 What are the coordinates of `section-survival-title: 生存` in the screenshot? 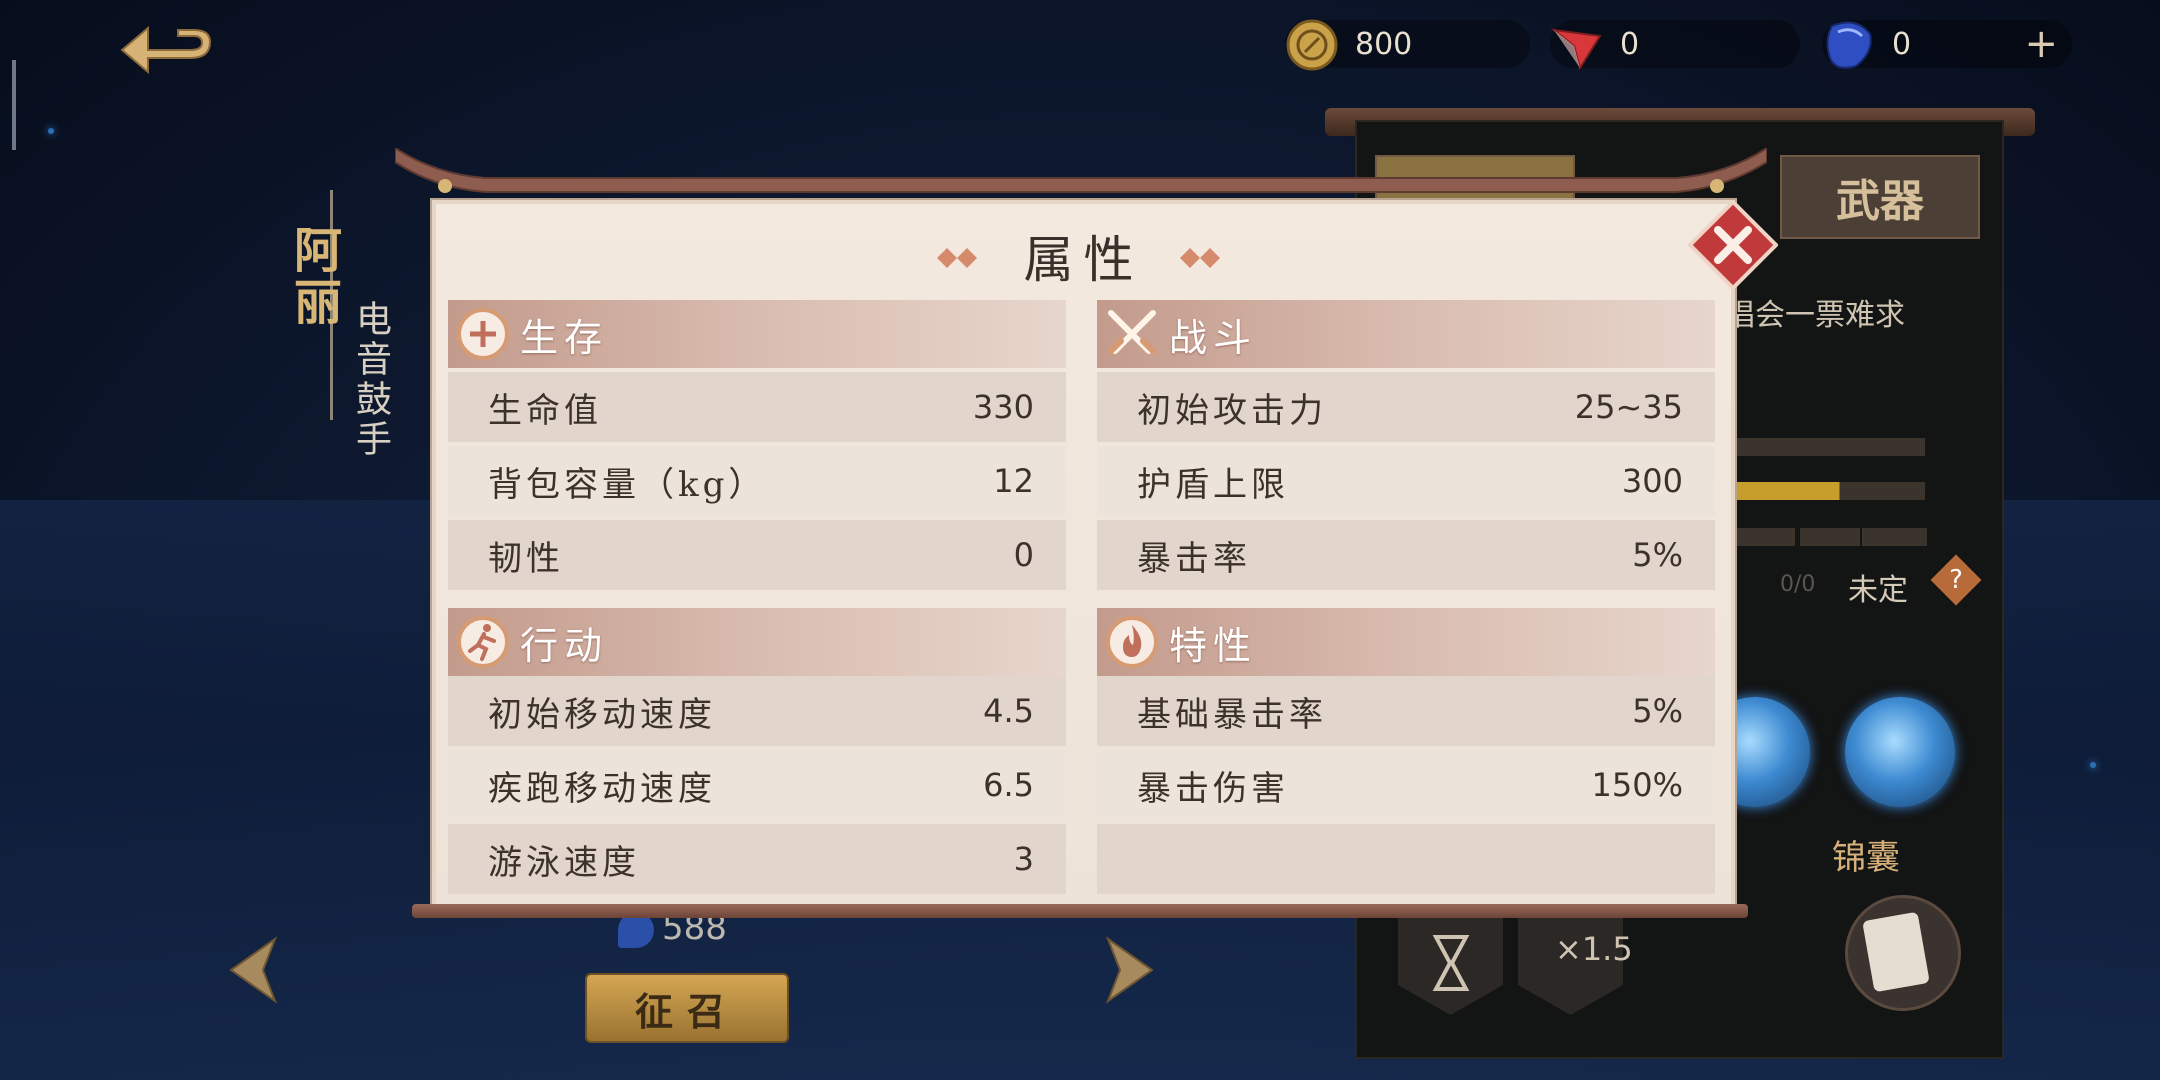 It's located at (564, 337).